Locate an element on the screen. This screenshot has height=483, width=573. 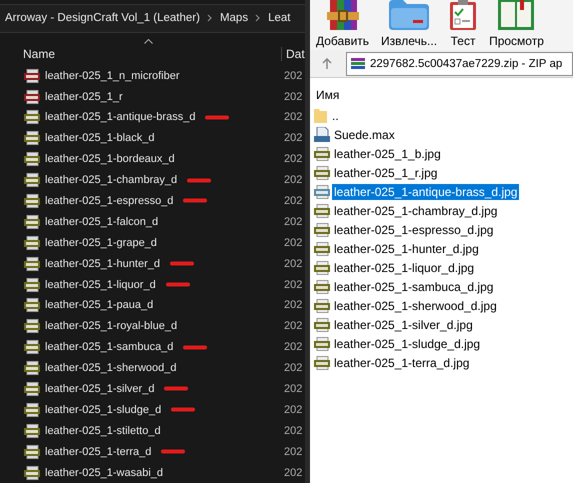
file-name: leather-025_1-terra_d.jpg is located at coordinates (402, 362).